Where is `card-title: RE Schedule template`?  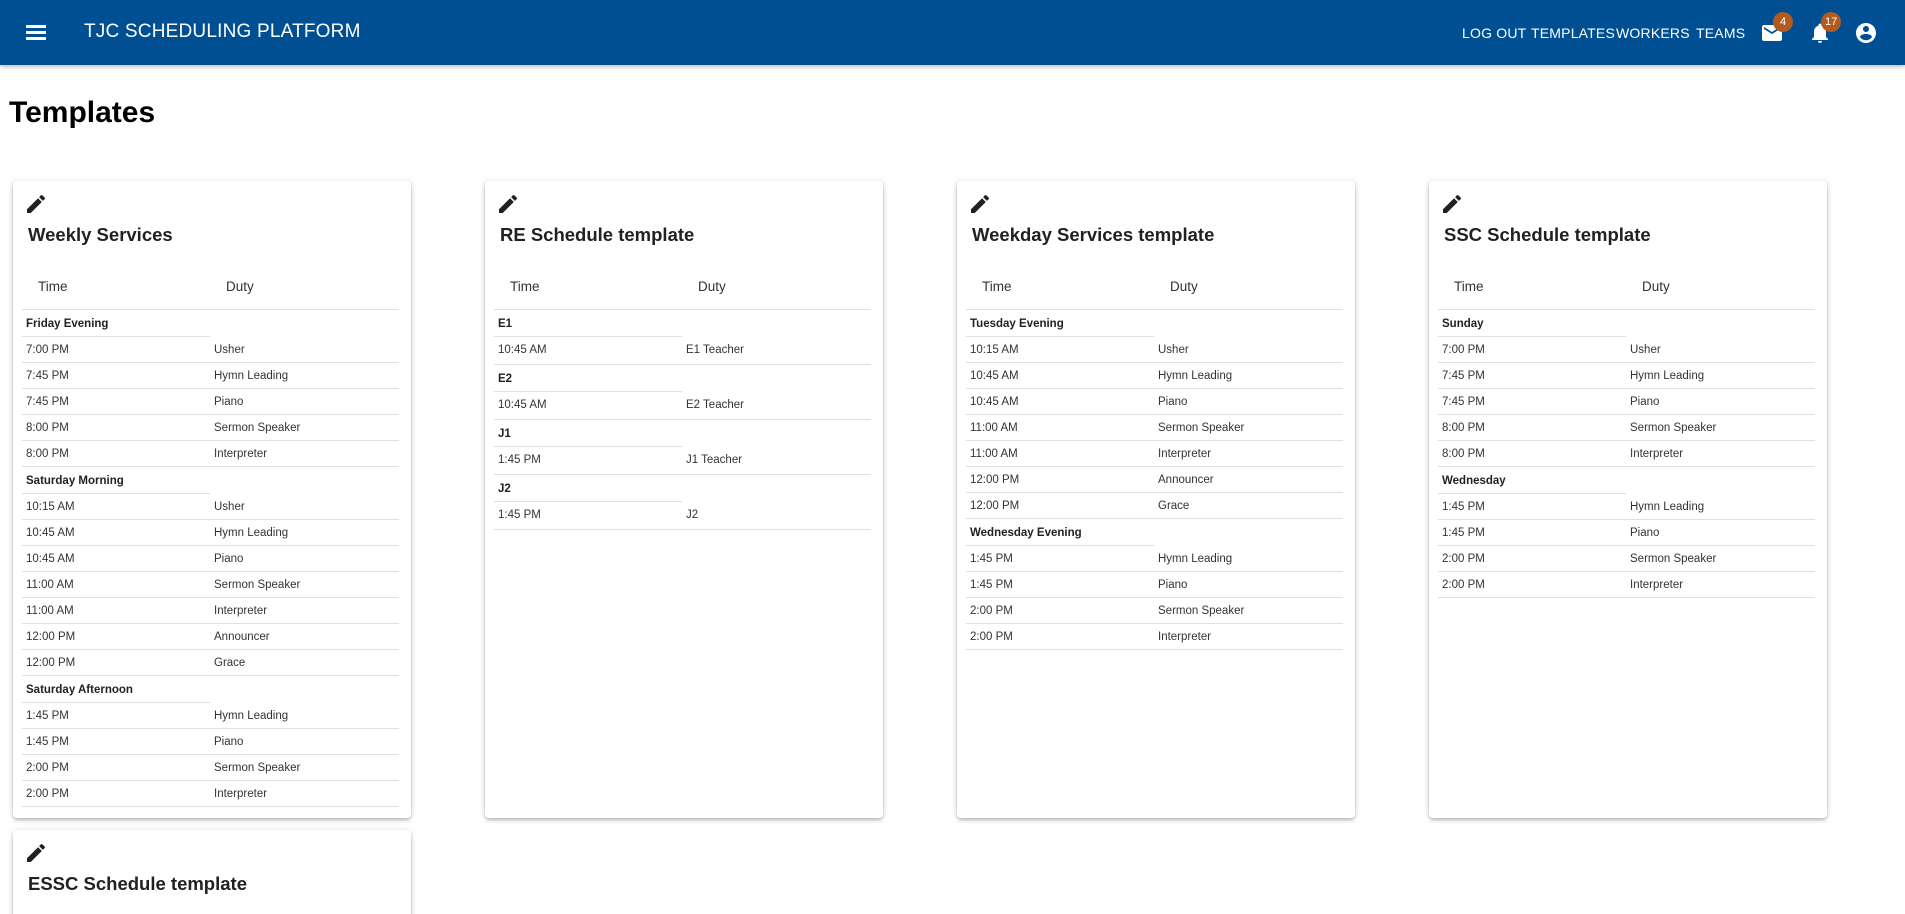 card-title: RE Schedule template is located at coordinates (597, 234).